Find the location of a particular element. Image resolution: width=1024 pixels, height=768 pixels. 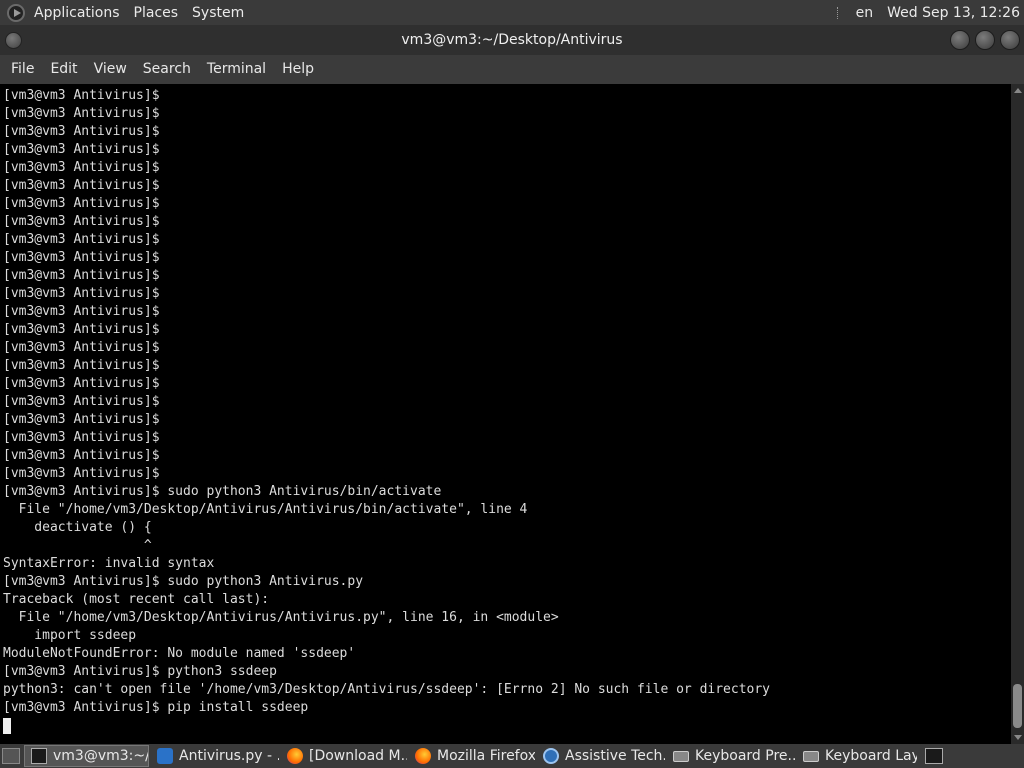

applications-menu: Applications is located at coordinates (77, 12).